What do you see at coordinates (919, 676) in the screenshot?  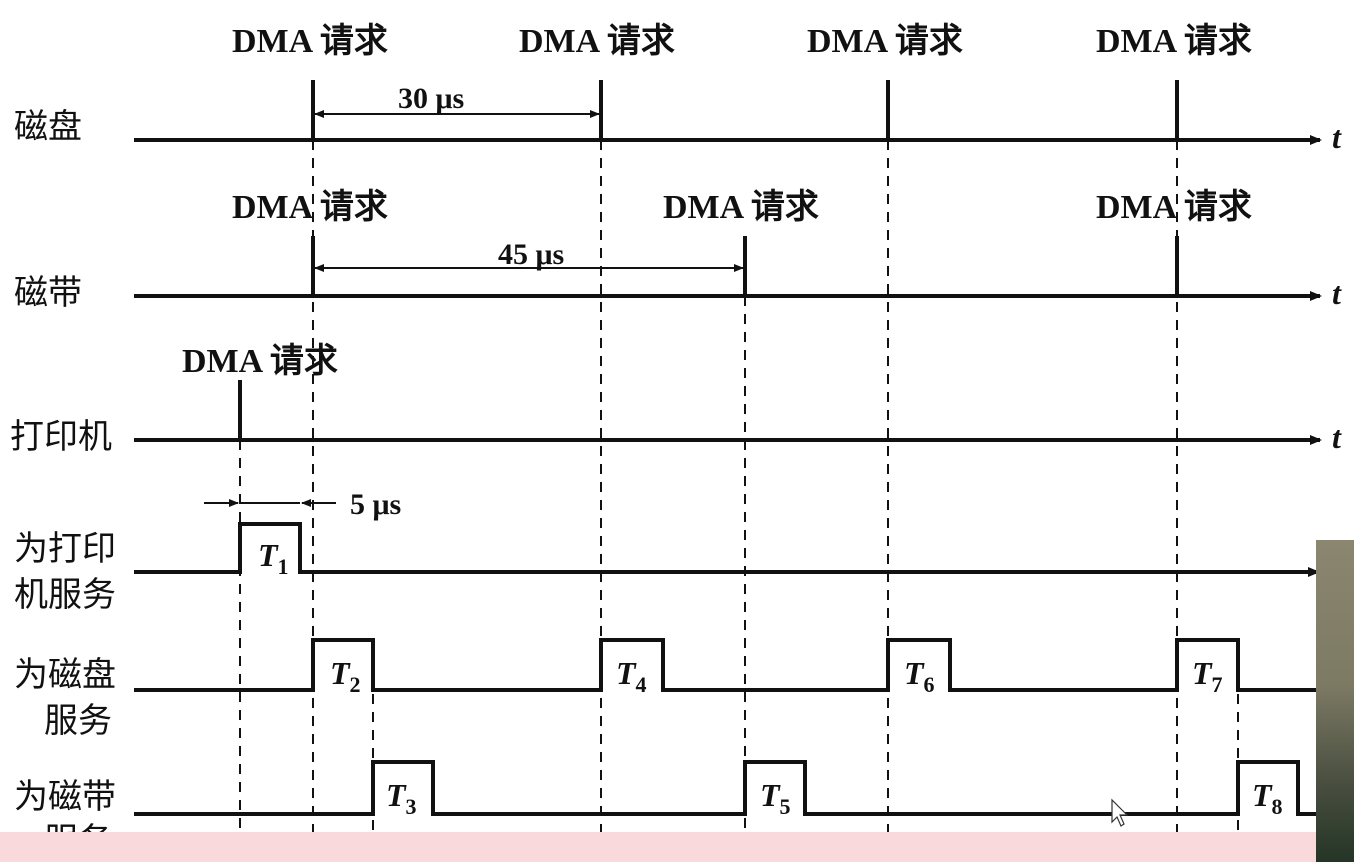 I see `slot-label-t6: T6` at bounding box center [919, 676].